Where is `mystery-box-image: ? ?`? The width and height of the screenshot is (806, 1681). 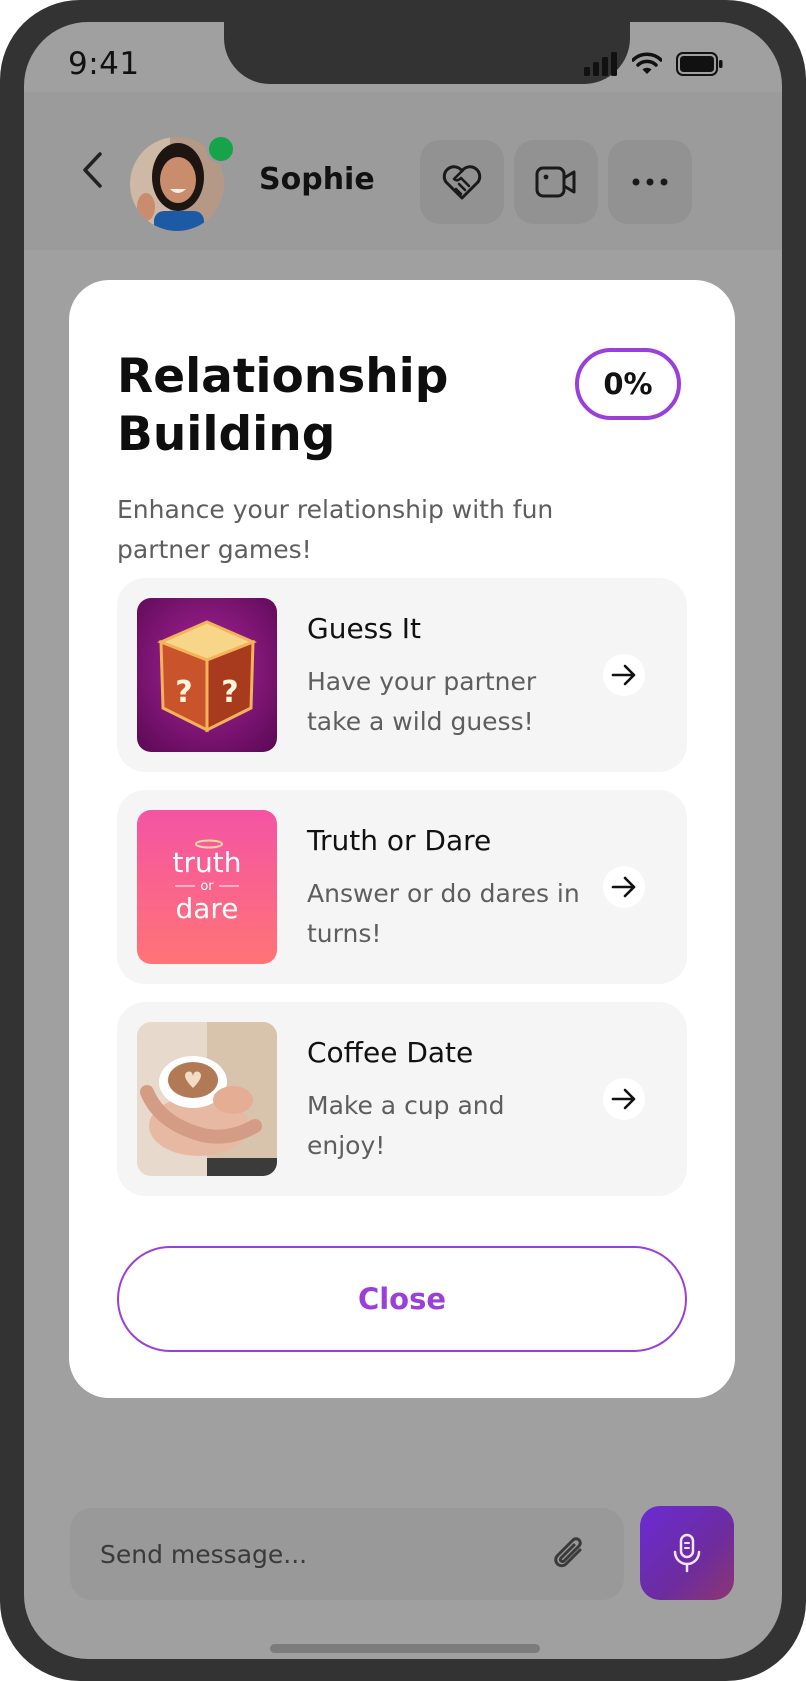
mystery-box-image: ? ? is located at coordinates (207, 675).